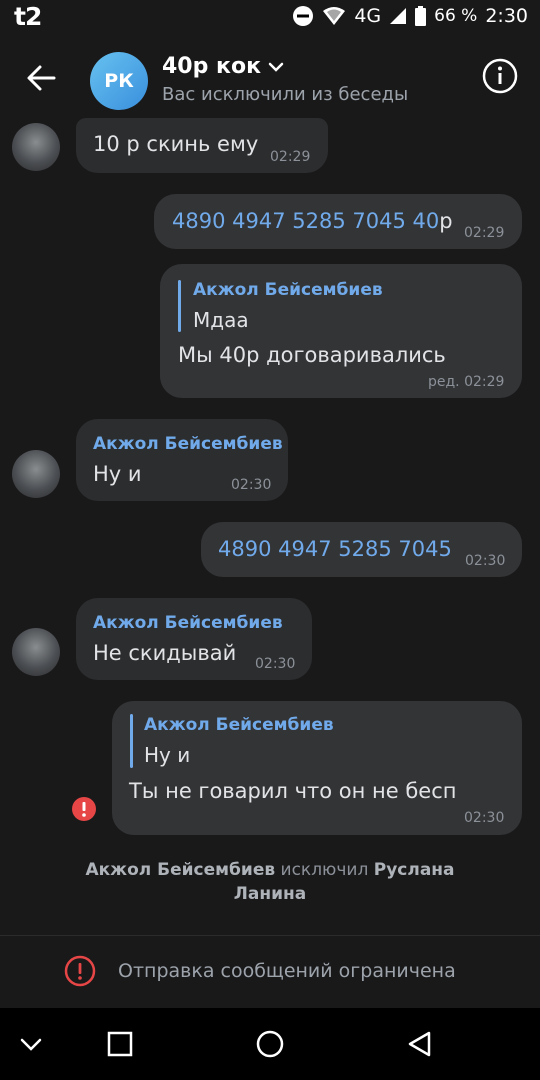 Image resolution: width=540 pixels, height=1080 pixels. Describe the element at coordinates (456, 16) in the screenshot. I see `battery-percent: 66 %` at that location.